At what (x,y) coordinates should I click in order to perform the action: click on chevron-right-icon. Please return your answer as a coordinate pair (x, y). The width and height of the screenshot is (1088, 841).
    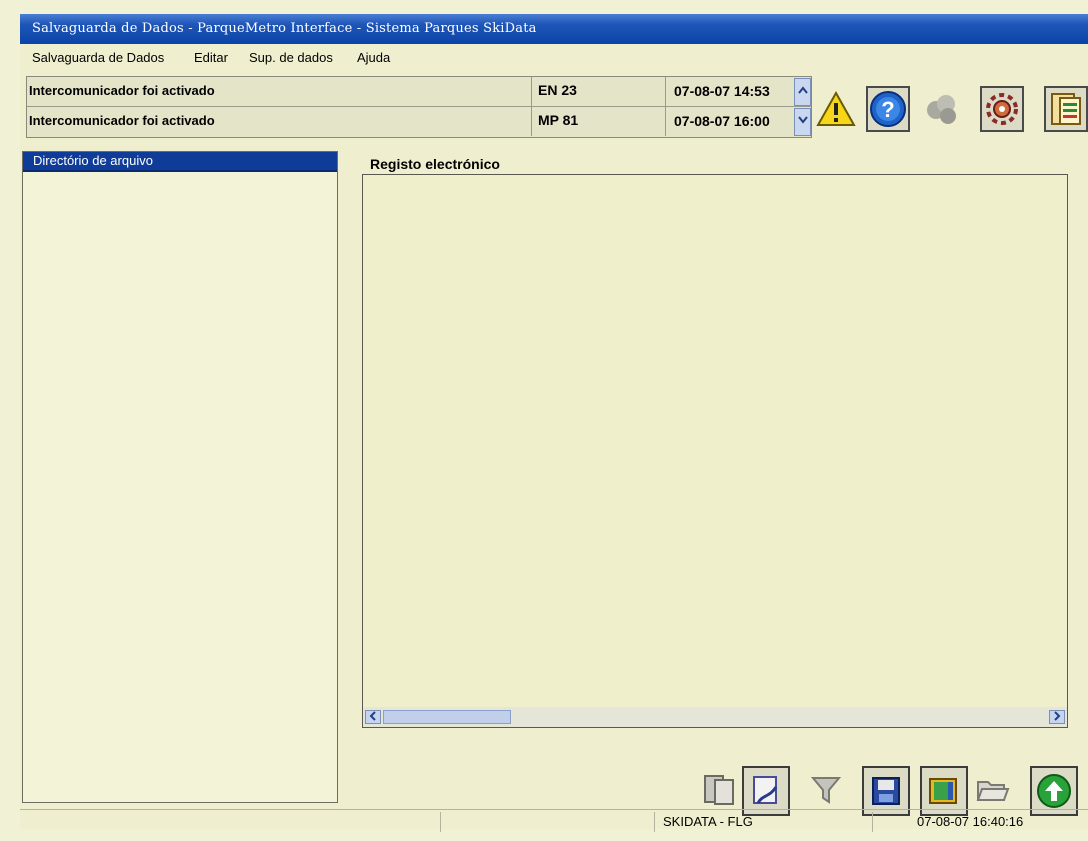
    Looking at the image, I should click on (1057, 716).